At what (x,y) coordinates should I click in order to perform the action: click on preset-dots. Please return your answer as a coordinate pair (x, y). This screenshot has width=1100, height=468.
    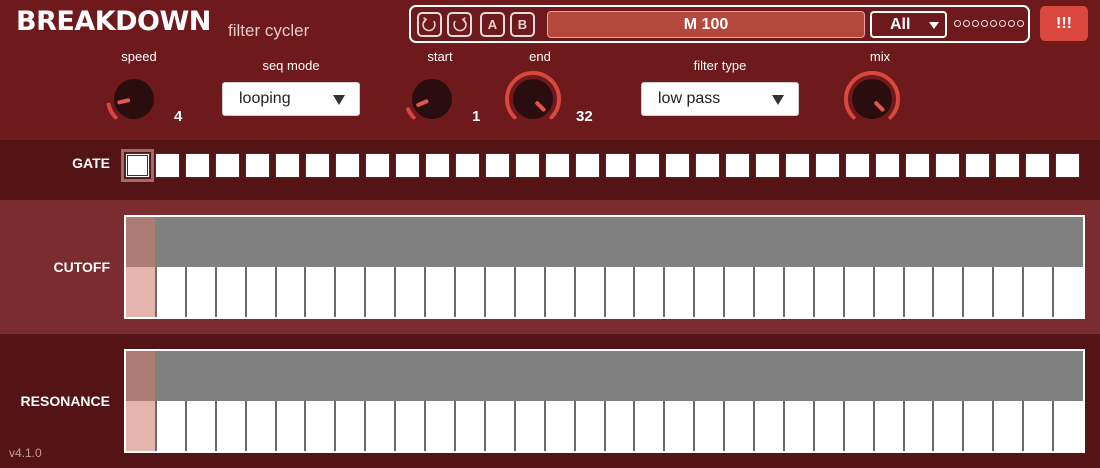
    Looking at the image, I should click on (989, 23).